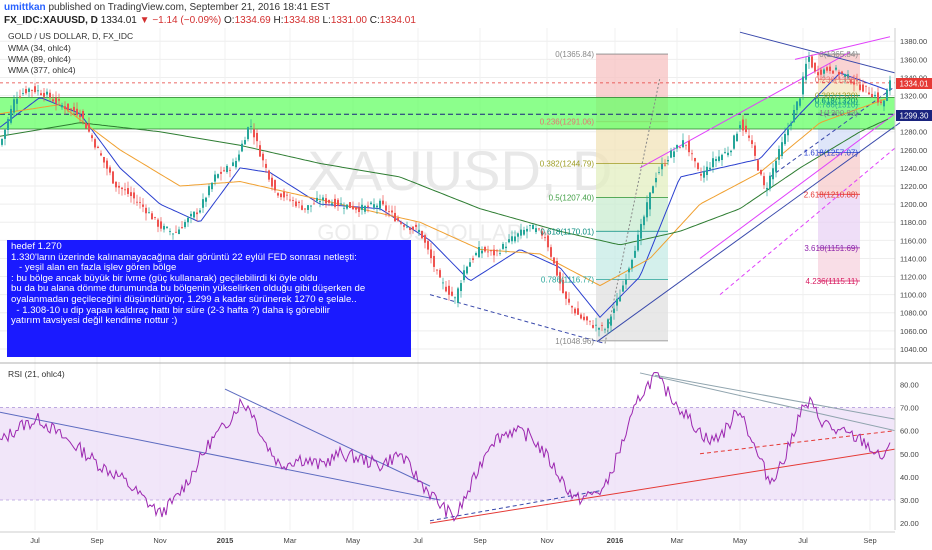 The width and height of the screenshot is (932, 550). What do you see at coordinates (187, 20) in the screenshot?
I see `price-change: −1.14 (−0.09%)` at bounding box center [187, 20].